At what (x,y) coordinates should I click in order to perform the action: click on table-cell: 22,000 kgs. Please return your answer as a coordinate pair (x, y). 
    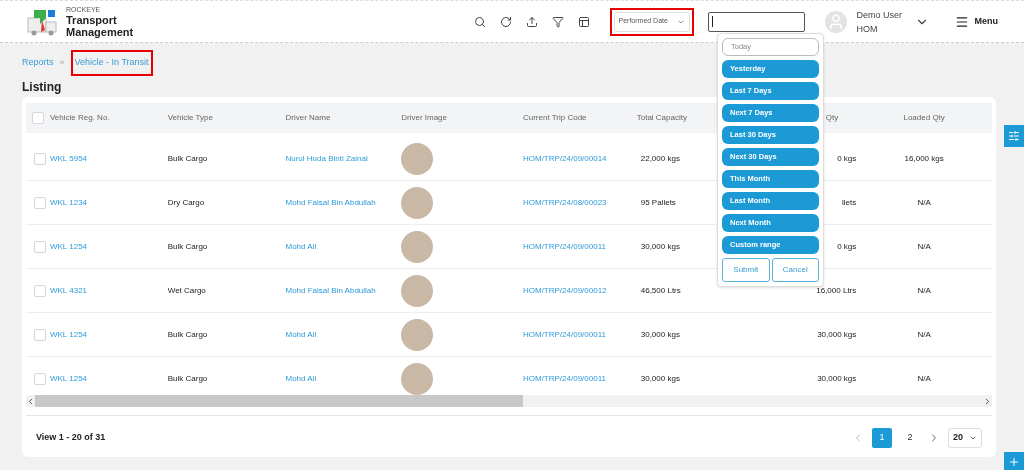
    Looking at the image, I should click on (660, 158).